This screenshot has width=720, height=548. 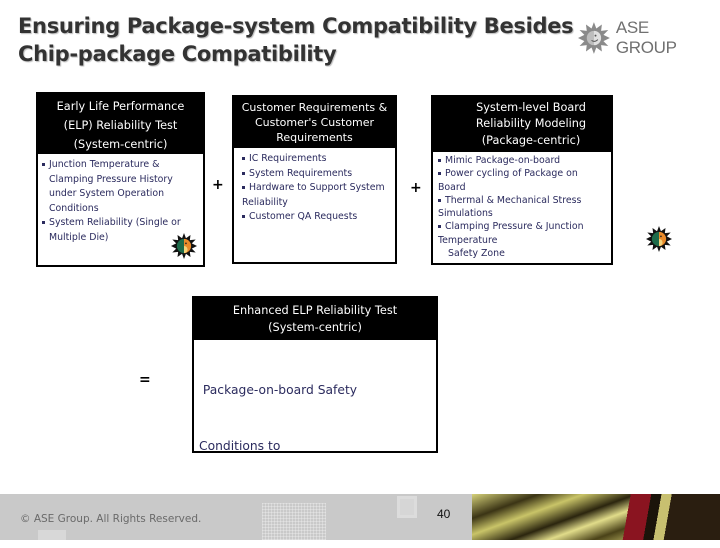 I want to click on footer-chip-photo, so click(x=596, y=517).